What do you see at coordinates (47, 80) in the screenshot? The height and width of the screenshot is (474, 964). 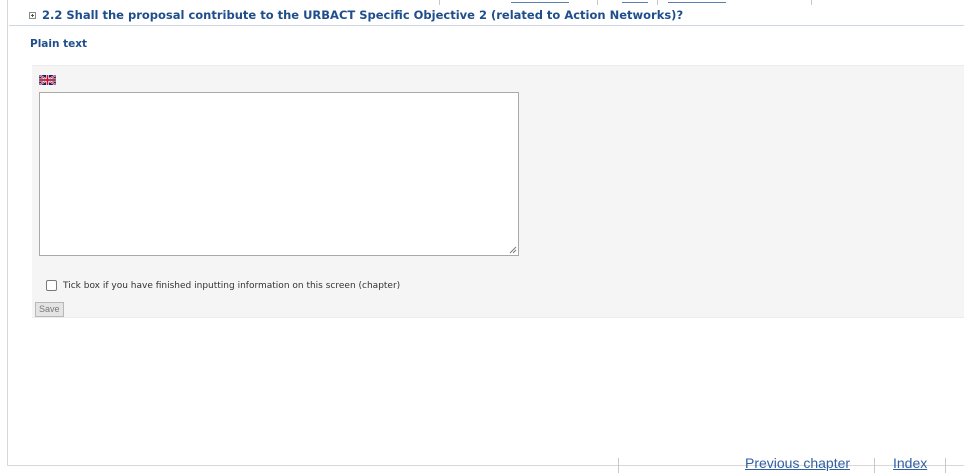 I see `uk-flag-icon` at bounding box center [47, 80].